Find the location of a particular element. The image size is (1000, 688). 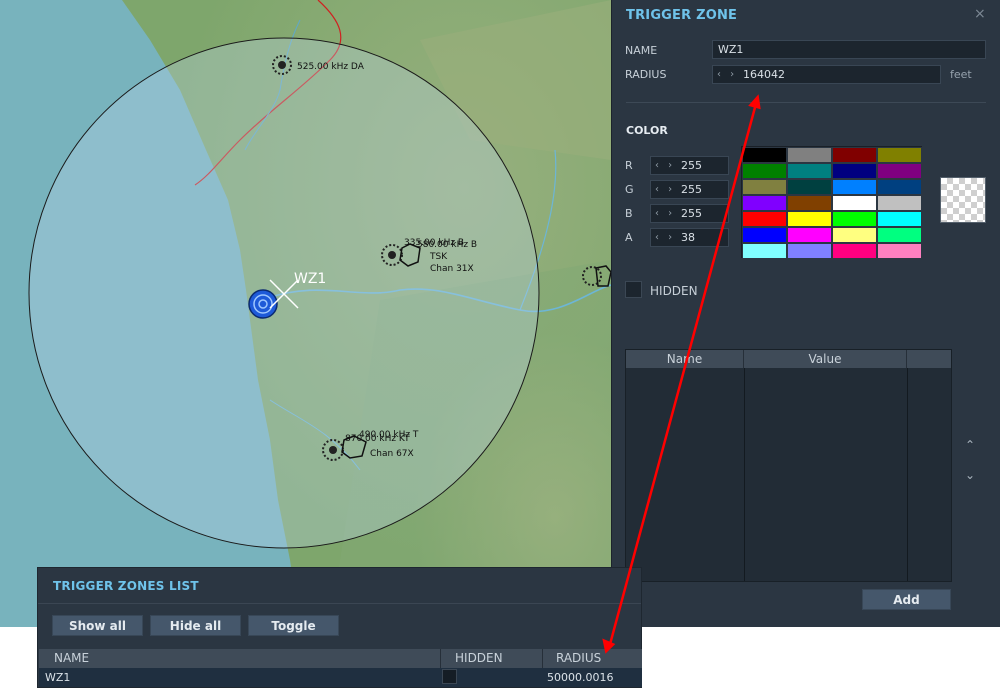

column-header-extra is located at coordinates (929, 359).